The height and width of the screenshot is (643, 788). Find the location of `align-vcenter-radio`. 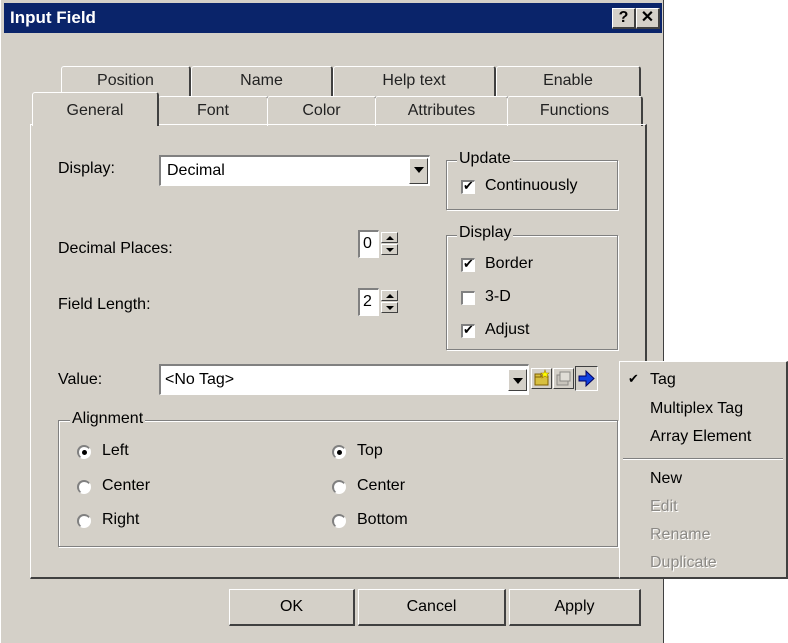

align-vcenter-radio is located at coordinates (339, 487).